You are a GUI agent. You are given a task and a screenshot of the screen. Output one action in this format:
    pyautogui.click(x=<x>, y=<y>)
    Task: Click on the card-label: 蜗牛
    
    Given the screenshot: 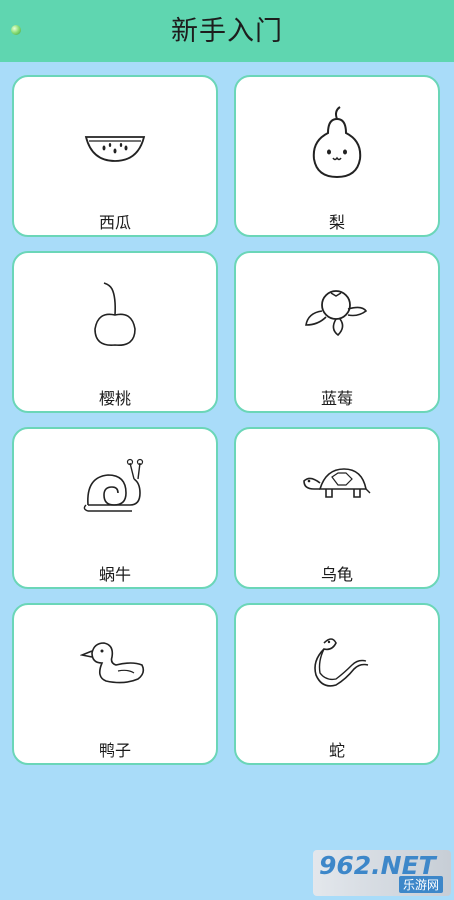 What is the action you would take?
    pyautogui.click(x=114, y=574)
    